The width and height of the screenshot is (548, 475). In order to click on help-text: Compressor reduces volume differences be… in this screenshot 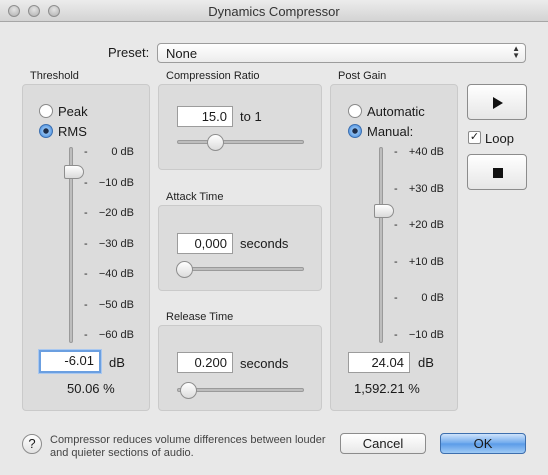, I will do `click(188, 446)`.